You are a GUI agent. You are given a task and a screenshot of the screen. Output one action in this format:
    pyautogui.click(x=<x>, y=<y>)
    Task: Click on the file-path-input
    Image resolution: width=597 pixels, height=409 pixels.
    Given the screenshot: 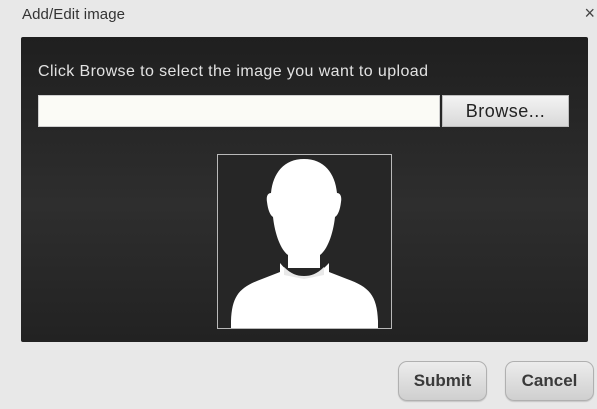 What is the action you would take?
    pyautogui.click(x=239, y=111)
    